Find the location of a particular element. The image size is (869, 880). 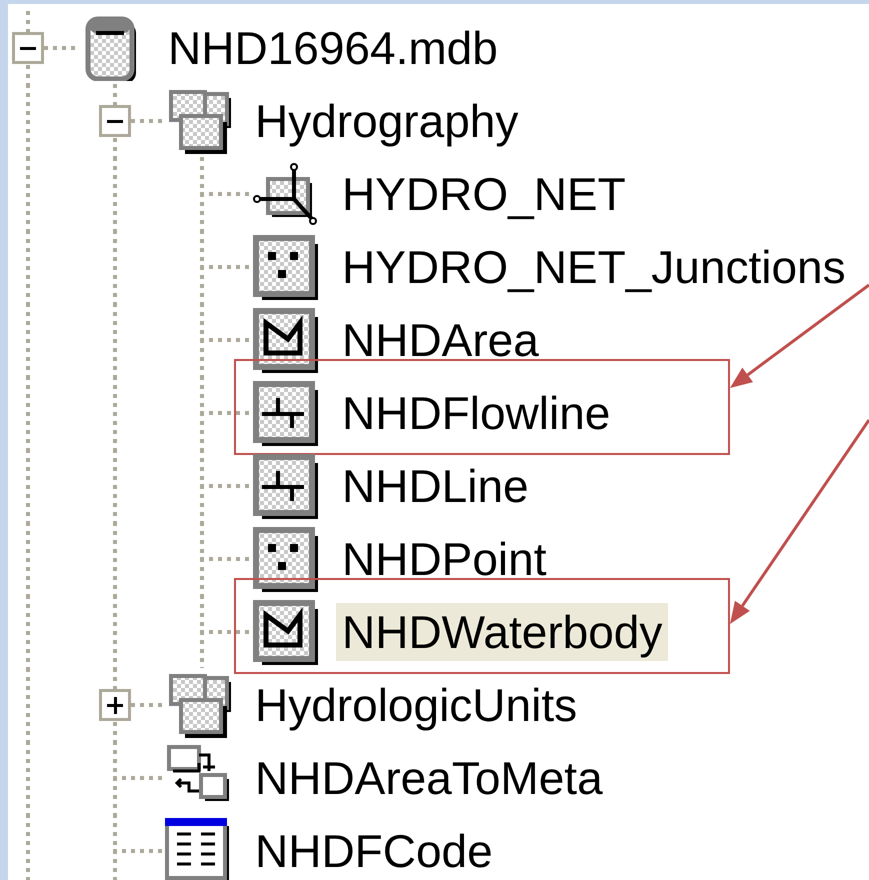

tree-item: NHD16964.mdb is located at coordinates (333, 47).